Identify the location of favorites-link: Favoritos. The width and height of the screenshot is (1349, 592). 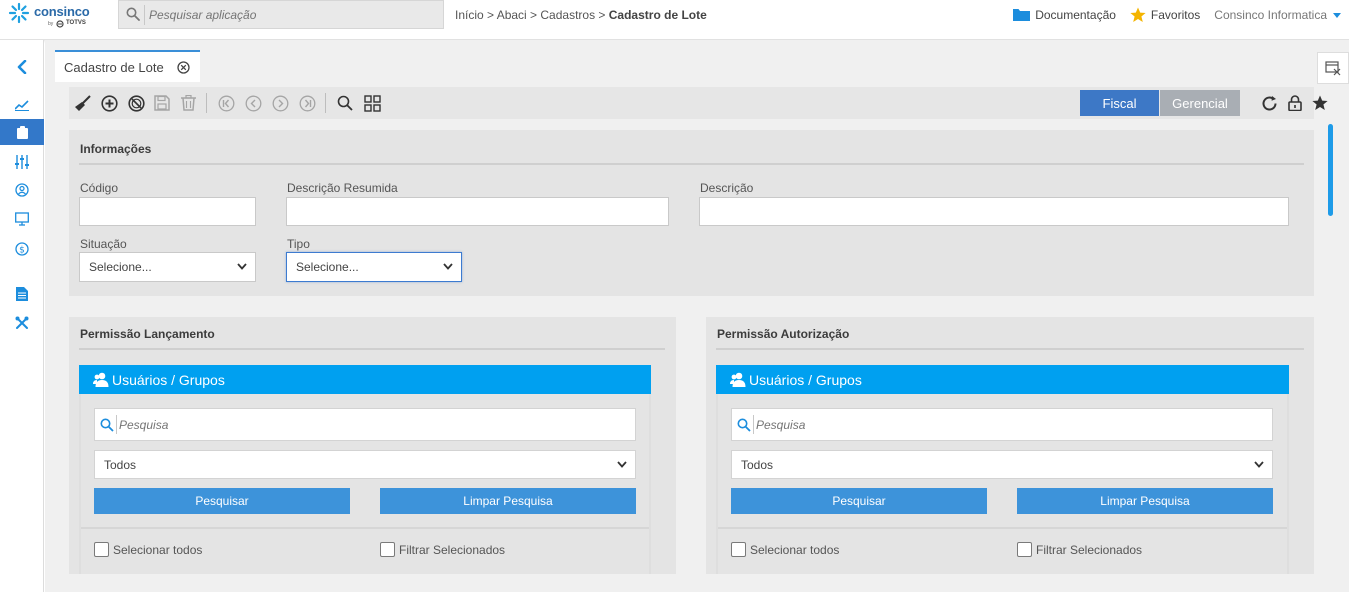
(1165, 15).